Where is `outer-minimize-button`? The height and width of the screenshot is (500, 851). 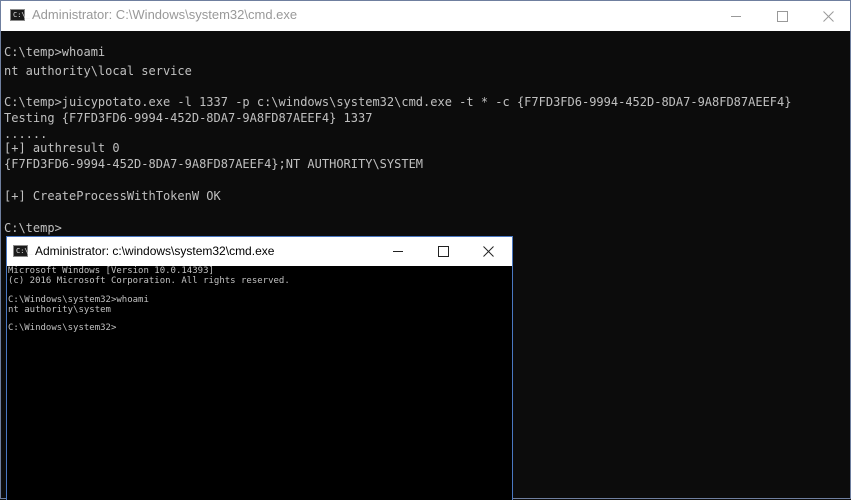 outer-minimize-button is located at coordinates (736, 16).